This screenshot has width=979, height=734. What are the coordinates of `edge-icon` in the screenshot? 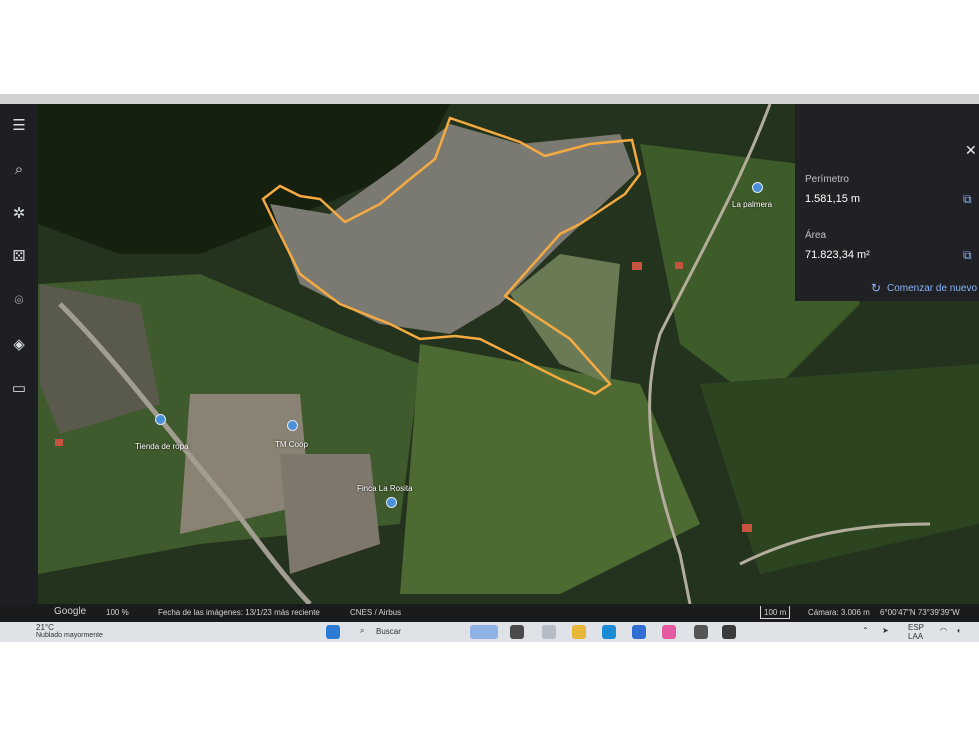 It's located at (609, 632).